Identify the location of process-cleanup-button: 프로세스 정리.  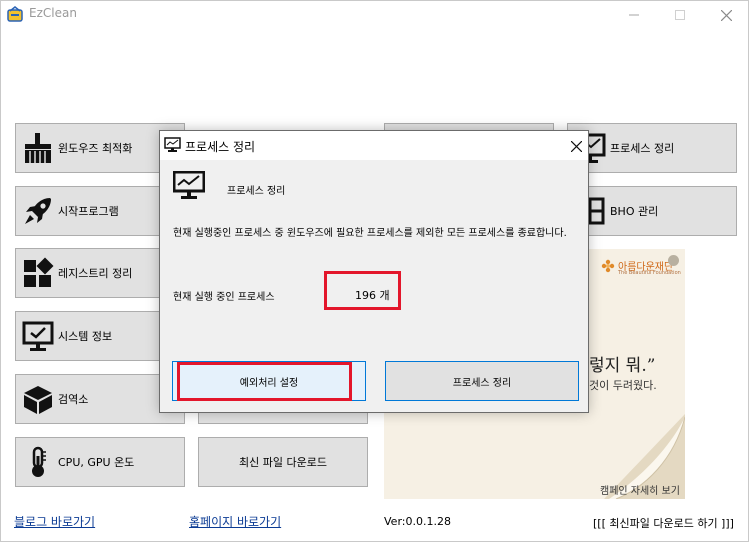
(652, 148).